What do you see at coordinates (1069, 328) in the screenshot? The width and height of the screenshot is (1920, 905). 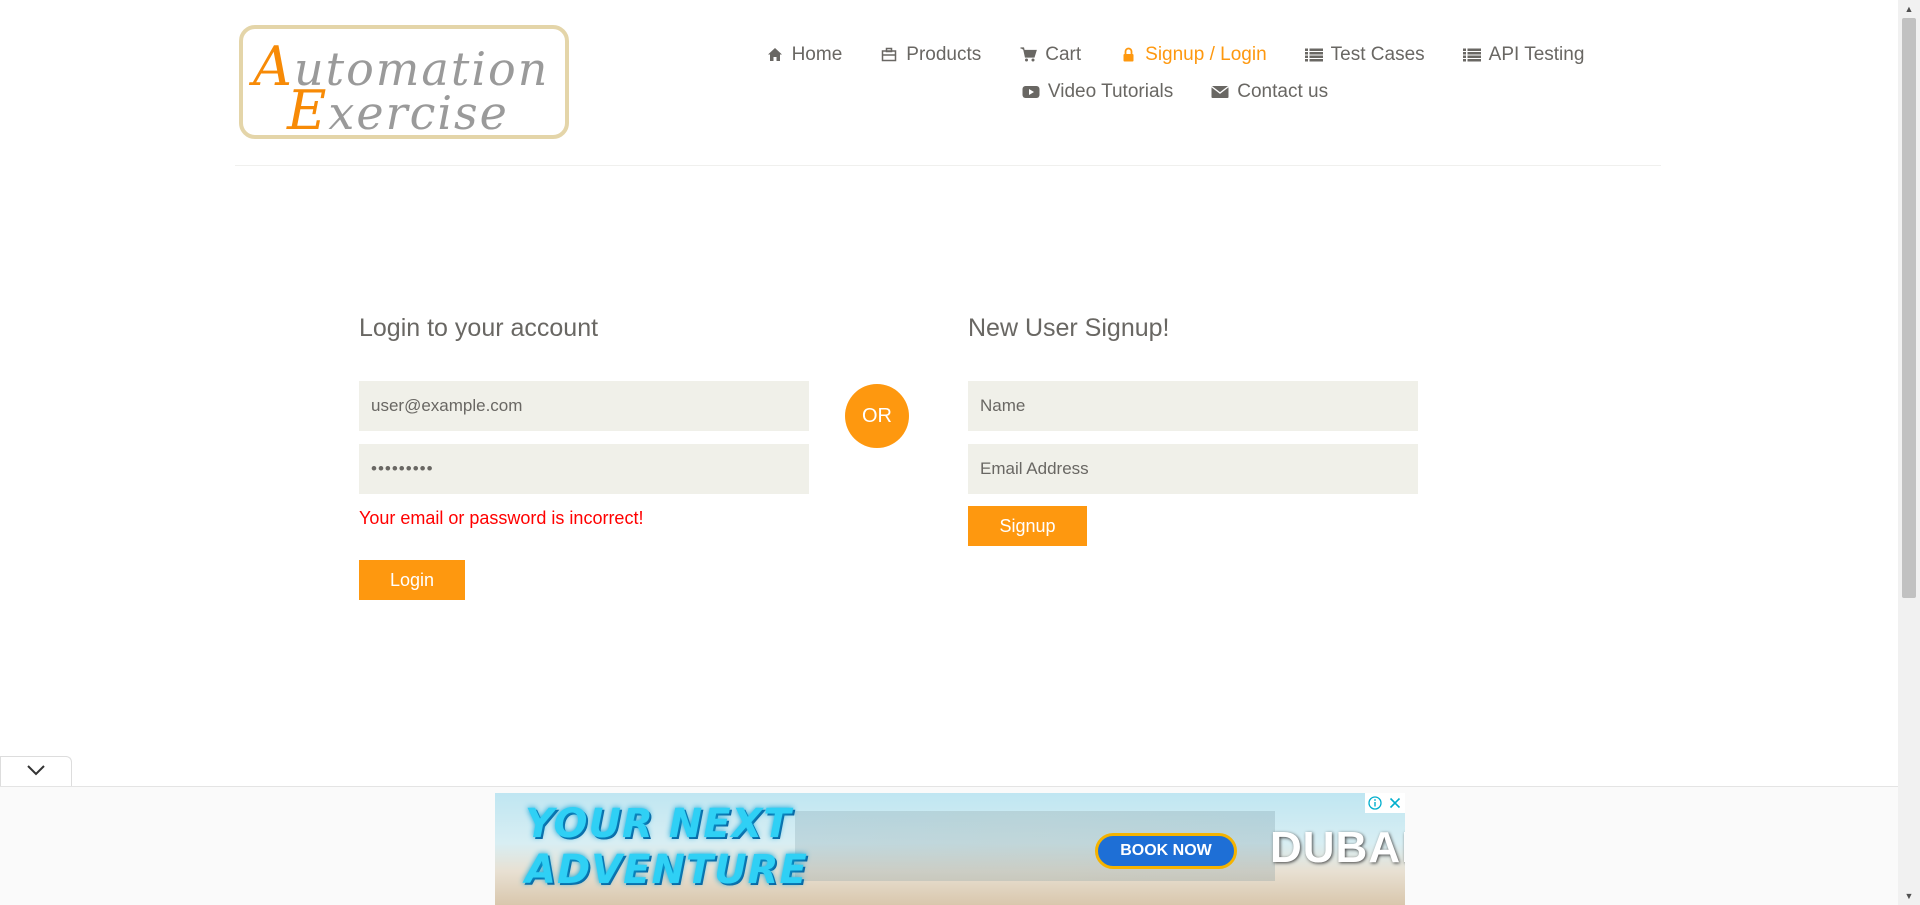 I see `signup-form-title: New User Signup!` at bounding box center [1069, 328].